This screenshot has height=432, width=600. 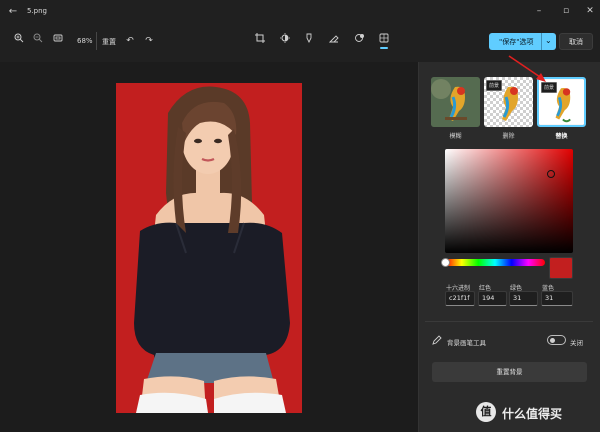 I want to click on reset-background-button: 重置背景, so click(x=509, y=372).